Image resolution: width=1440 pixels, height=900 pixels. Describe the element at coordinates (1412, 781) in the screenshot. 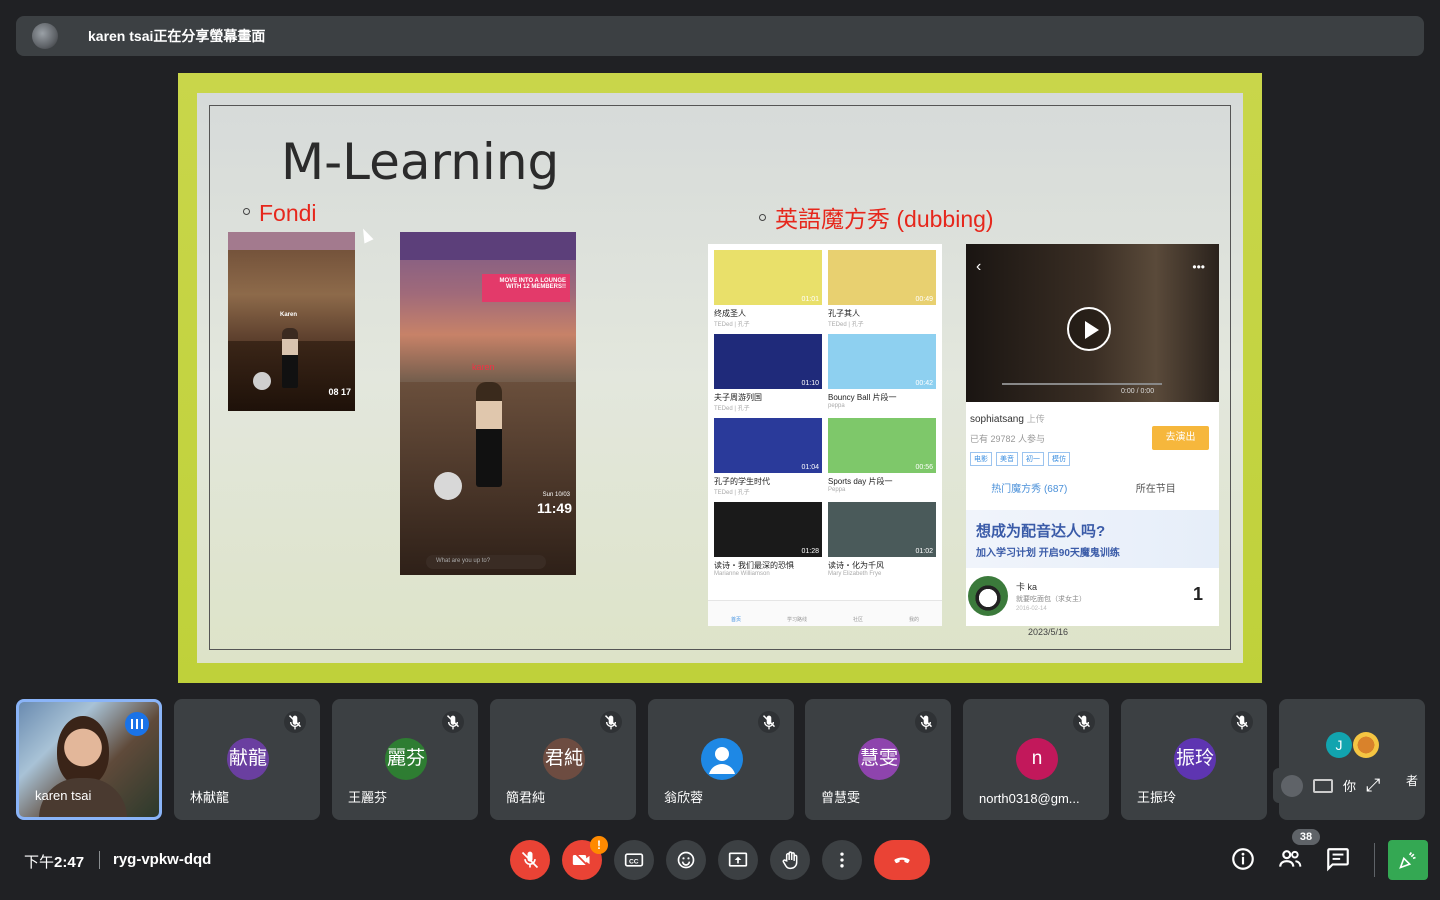

I see `more-participants-label: 者` at that location.